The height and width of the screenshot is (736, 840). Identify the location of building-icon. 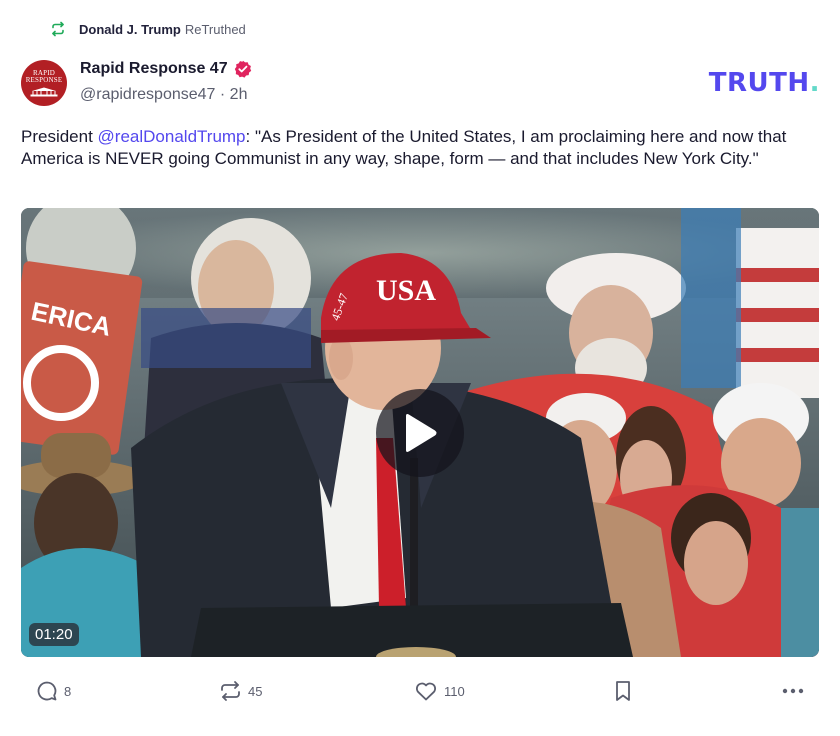
(44, 91).